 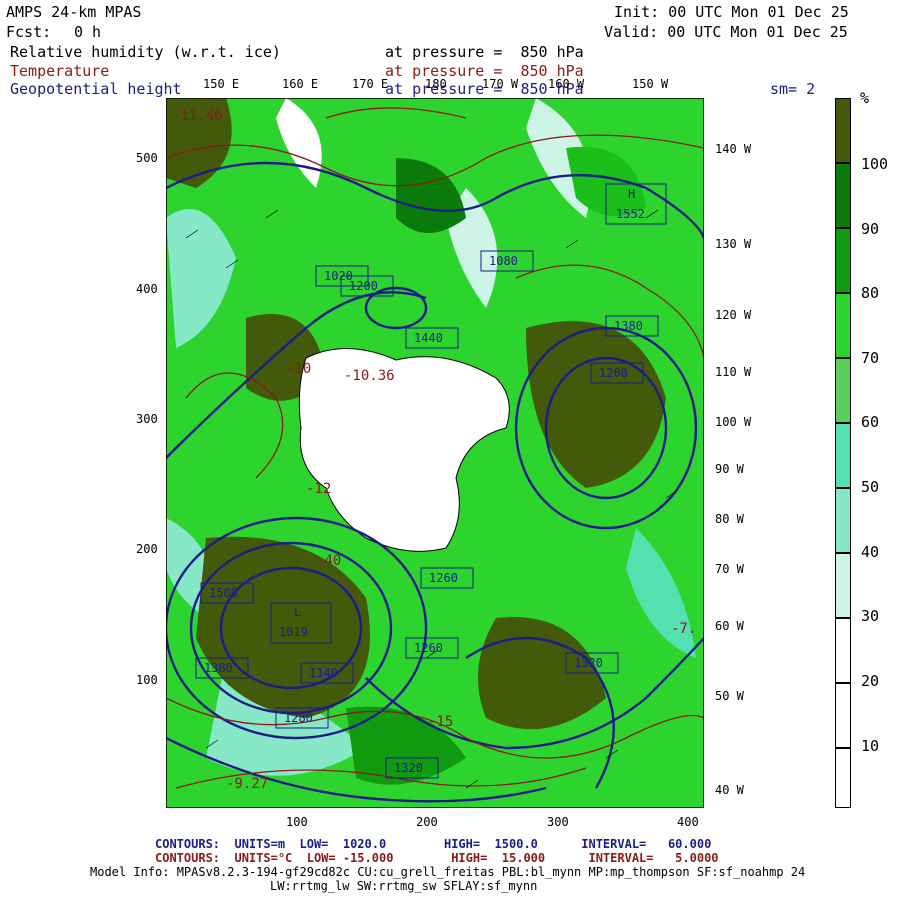 I want to click on height-label: 1440, so click(x=428, y=338).